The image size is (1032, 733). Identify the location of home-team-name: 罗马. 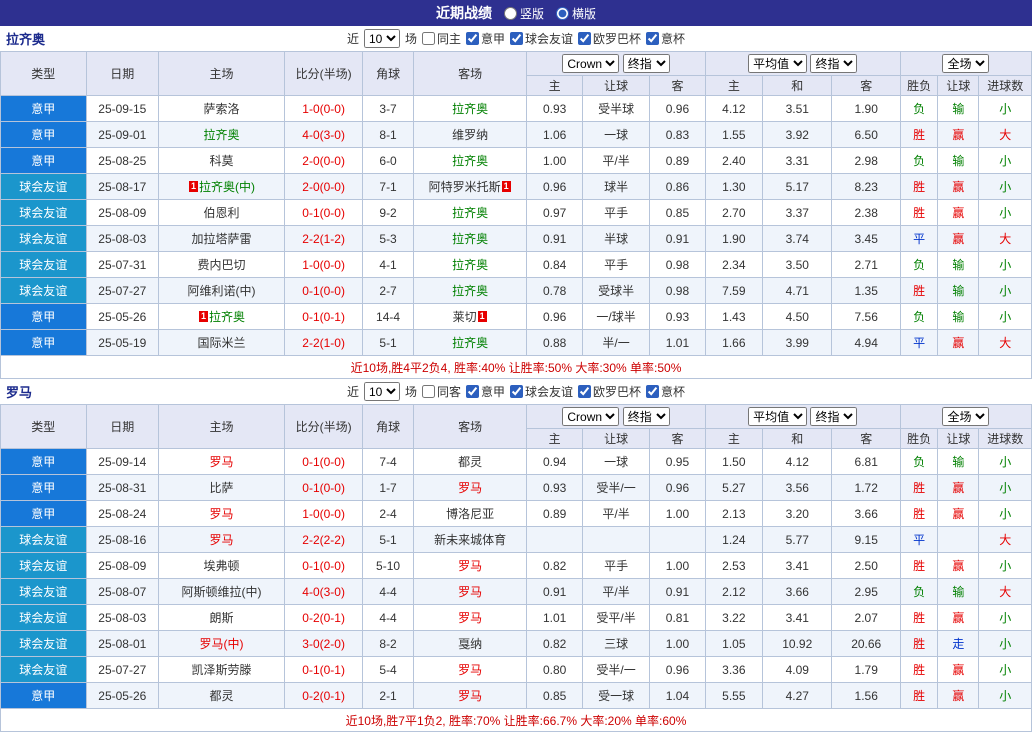
(221, 462).